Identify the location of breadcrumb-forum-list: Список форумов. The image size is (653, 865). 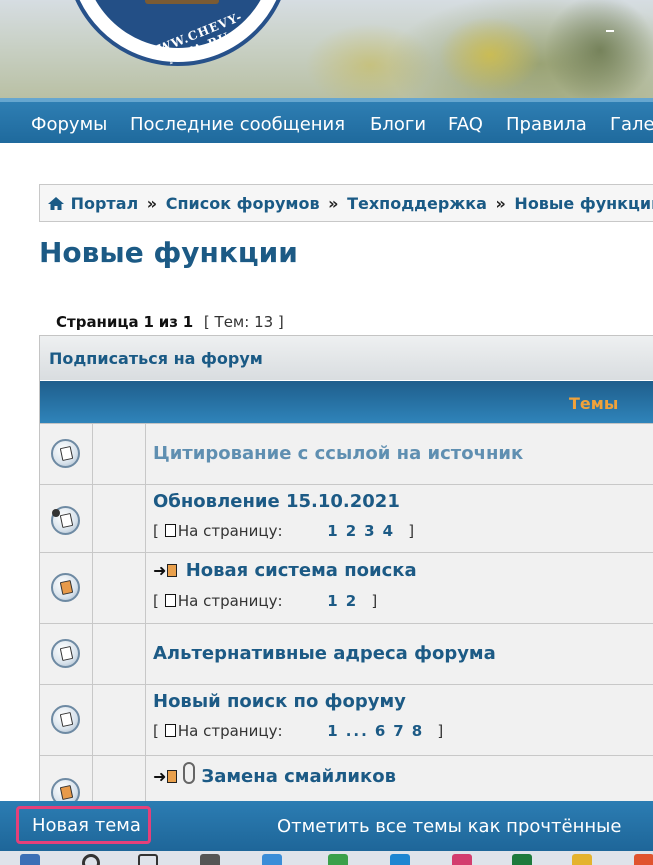
(243, 203).